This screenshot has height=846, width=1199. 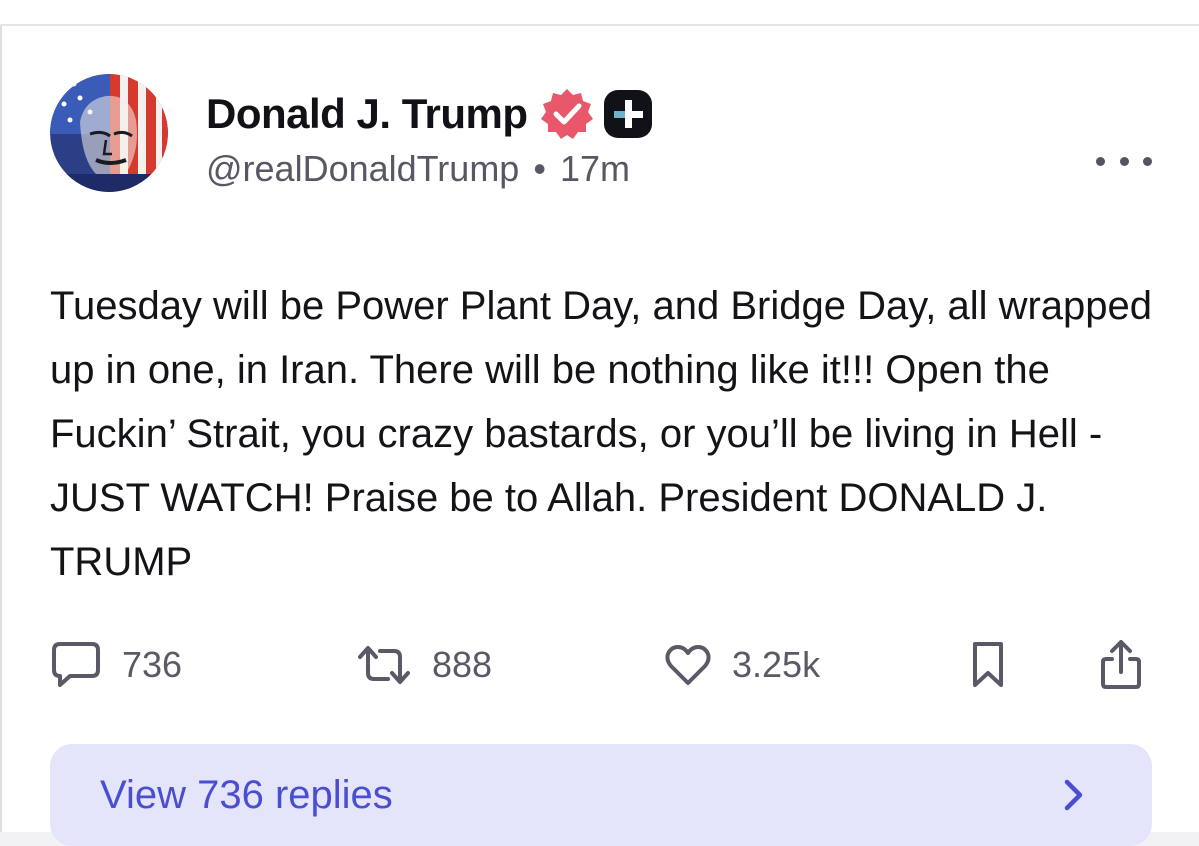 What do you see at coordinates (152, 664) in the screenshot?
I see `reply-count: 736` at bounding box center [152, 664].